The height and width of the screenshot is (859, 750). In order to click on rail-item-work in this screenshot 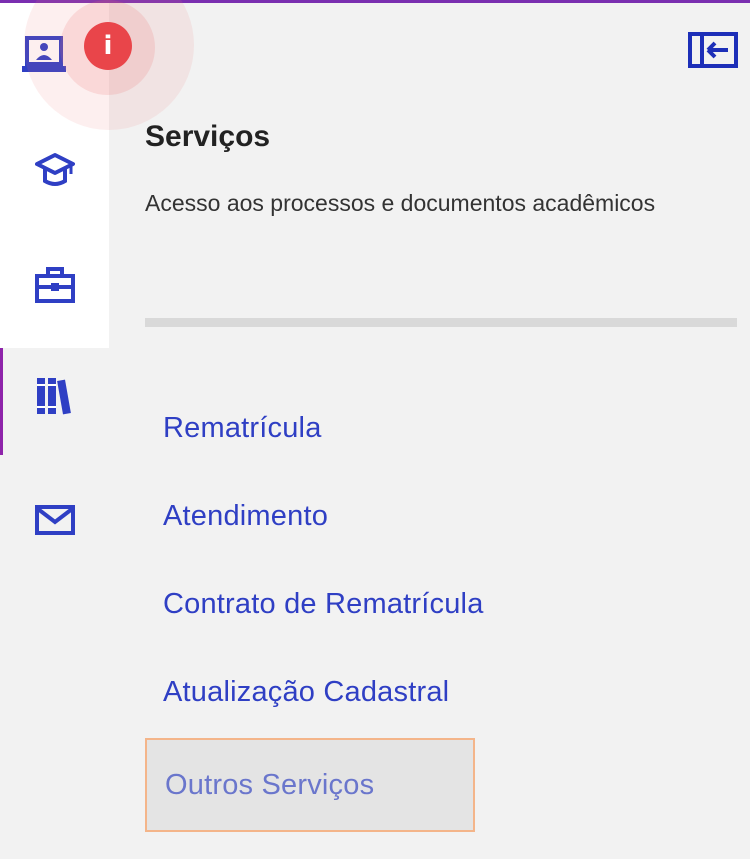, I will do `click(54, 285)`.